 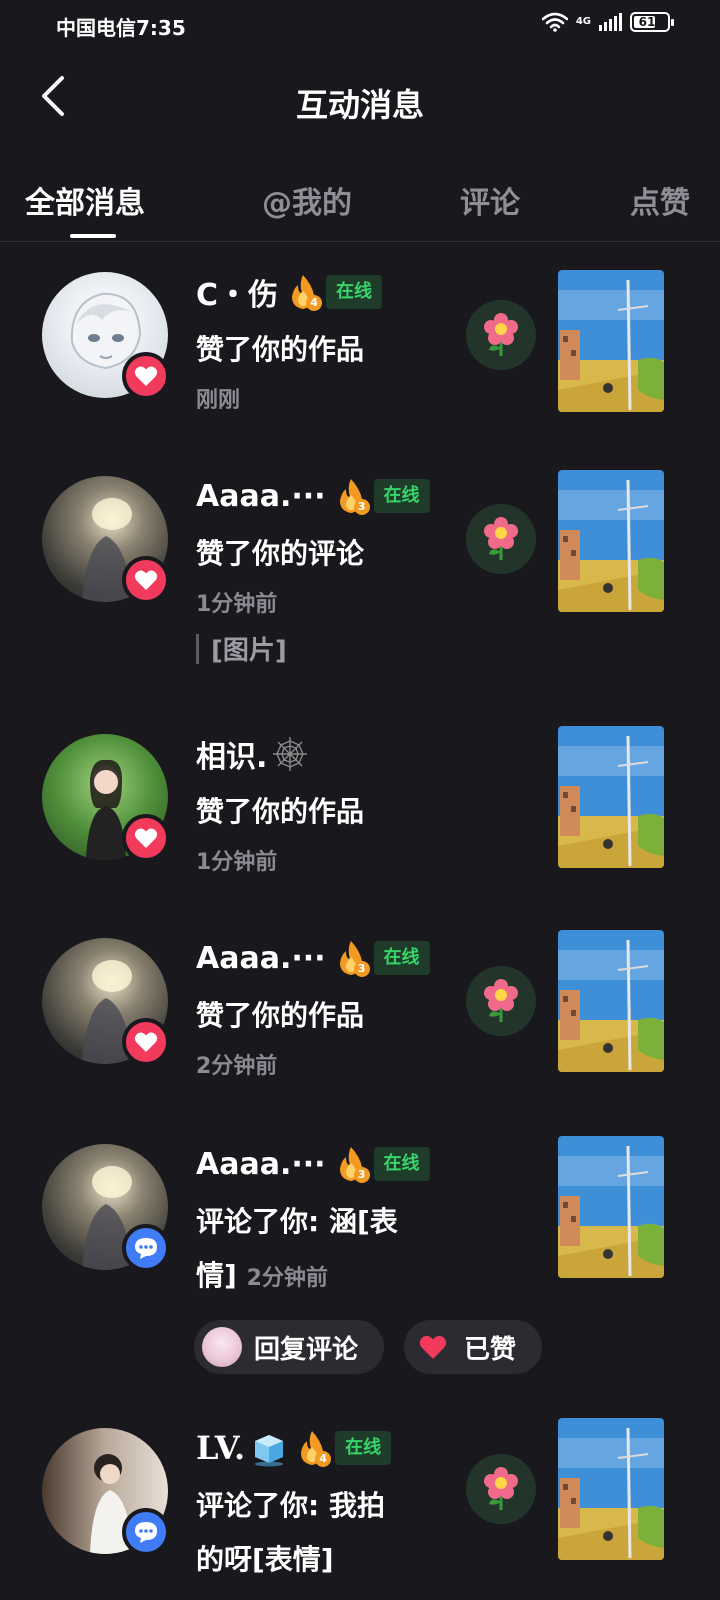 I want to click on comment-badge, so click(x=146, y=1532).